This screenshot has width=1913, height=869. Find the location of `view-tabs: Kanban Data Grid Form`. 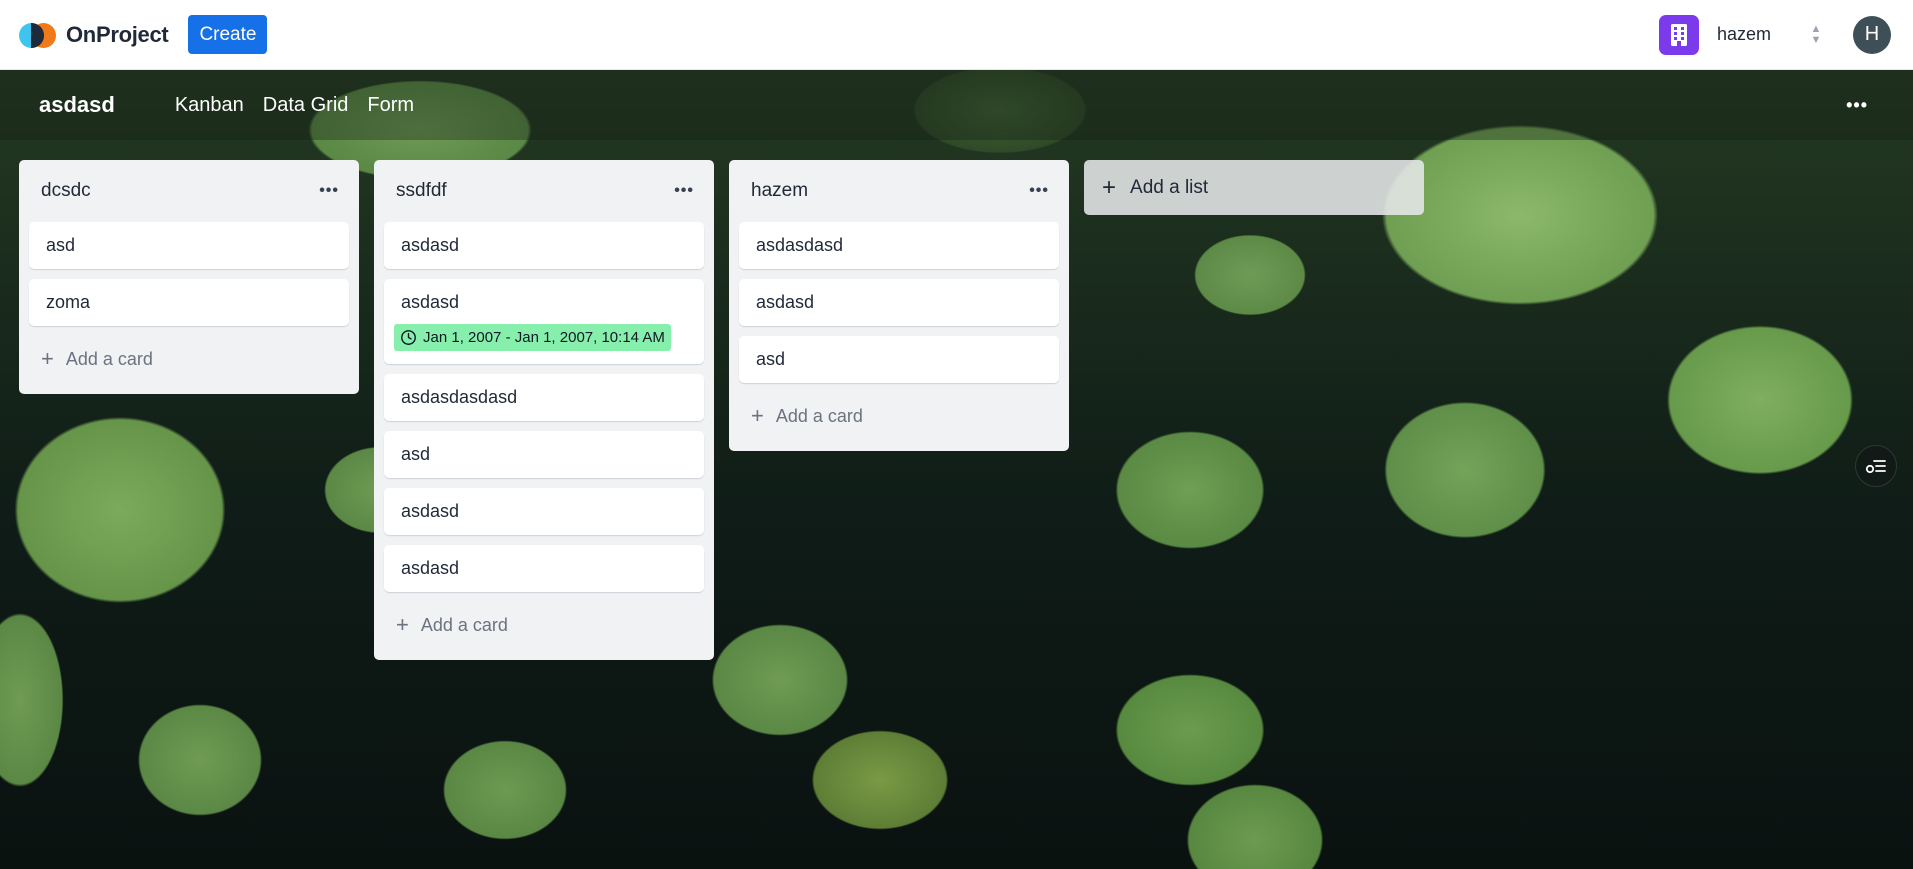

view-tabs: Kanban Data Grid Form is located at coordinates (304, 105).